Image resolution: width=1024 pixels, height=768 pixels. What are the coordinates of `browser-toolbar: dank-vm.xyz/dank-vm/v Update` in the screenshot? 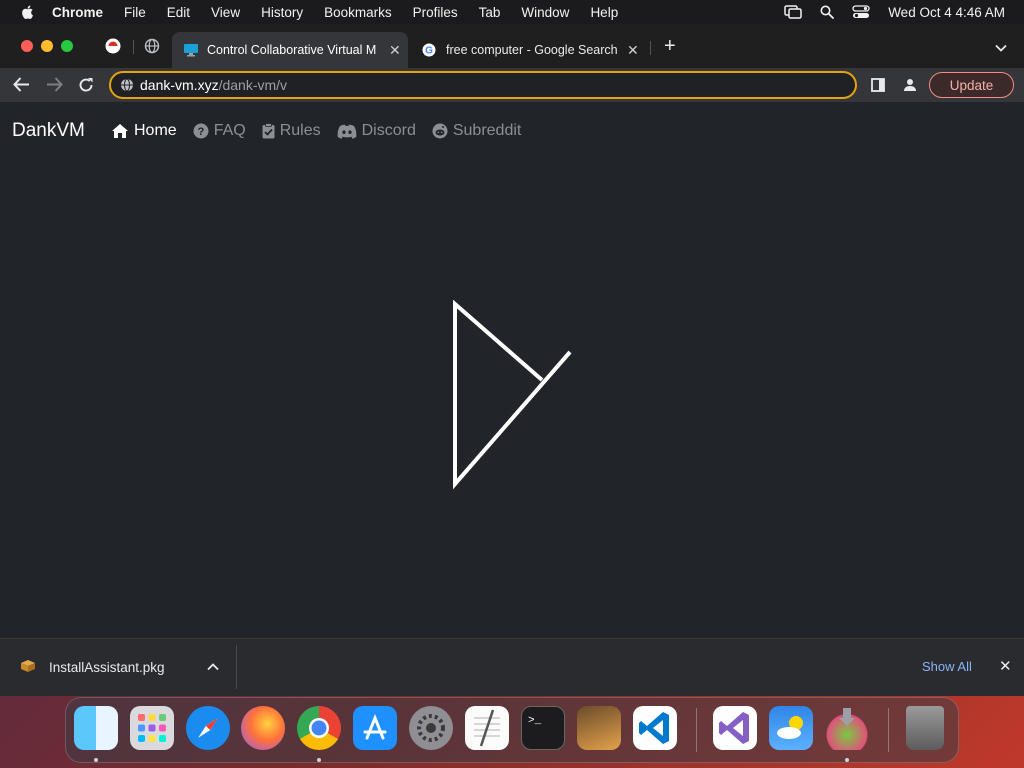 It's located at (512, 85).